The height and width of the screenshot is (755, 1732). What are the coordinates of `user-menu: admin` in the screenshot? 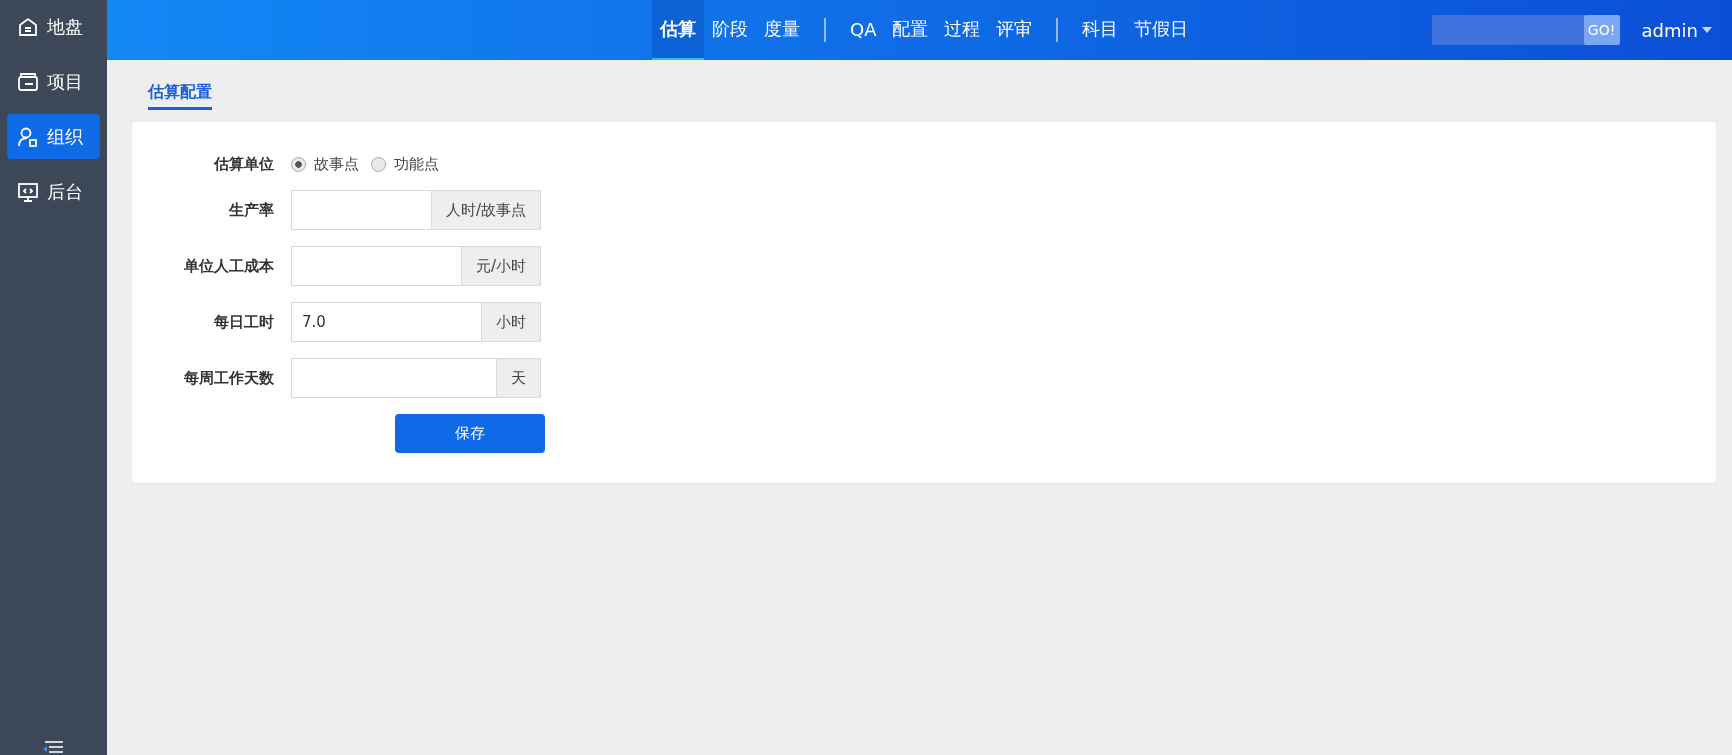 It's located at (1676, 30).